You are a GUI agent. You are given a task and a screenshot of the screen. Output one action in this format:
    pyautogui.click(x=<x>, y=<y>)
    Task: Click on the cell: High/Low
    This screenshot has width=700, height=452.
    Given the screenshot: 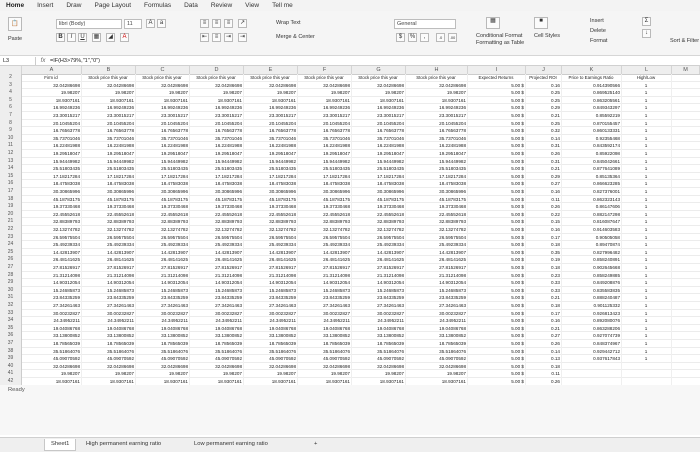 What is the action you would take?
    pyautogui.click(x=647, y=78)
    